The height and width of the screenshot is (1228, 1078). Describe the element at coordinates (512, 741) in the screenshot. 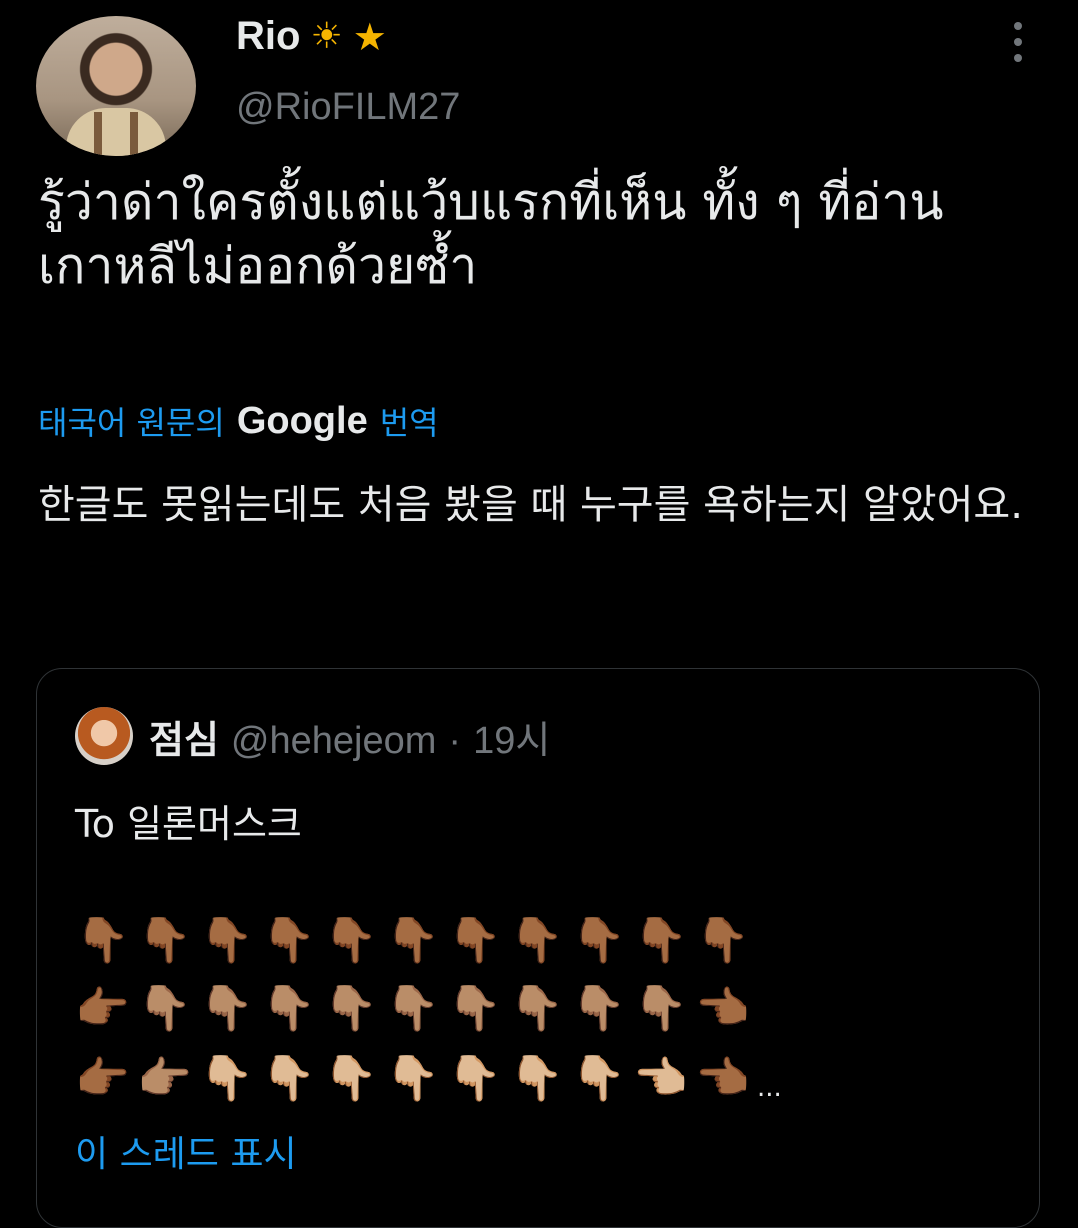

I see `quoted-time: 19시` at that location.